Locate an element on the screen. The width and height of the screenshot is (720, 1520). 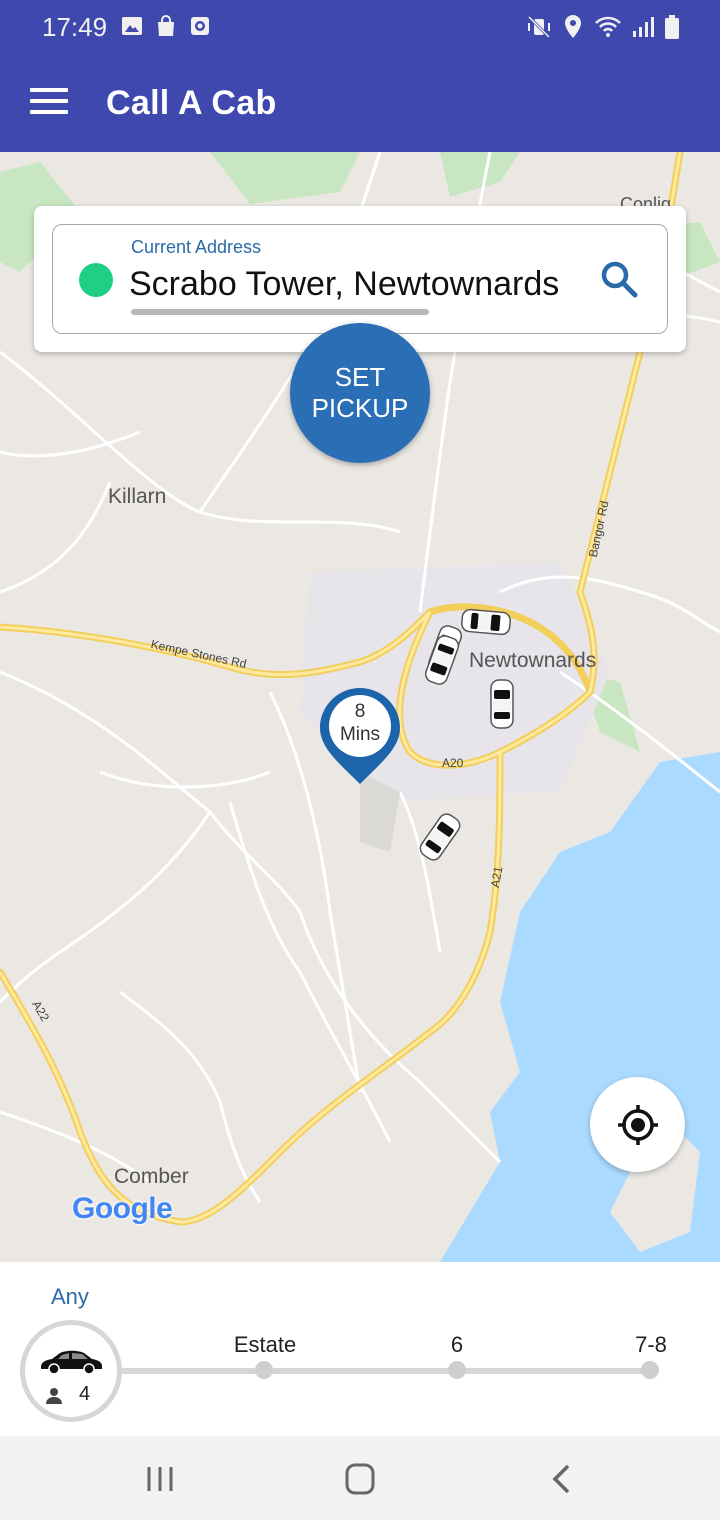
vehicle-slider-thumb: 4 is located at coordinates (71, 1371).